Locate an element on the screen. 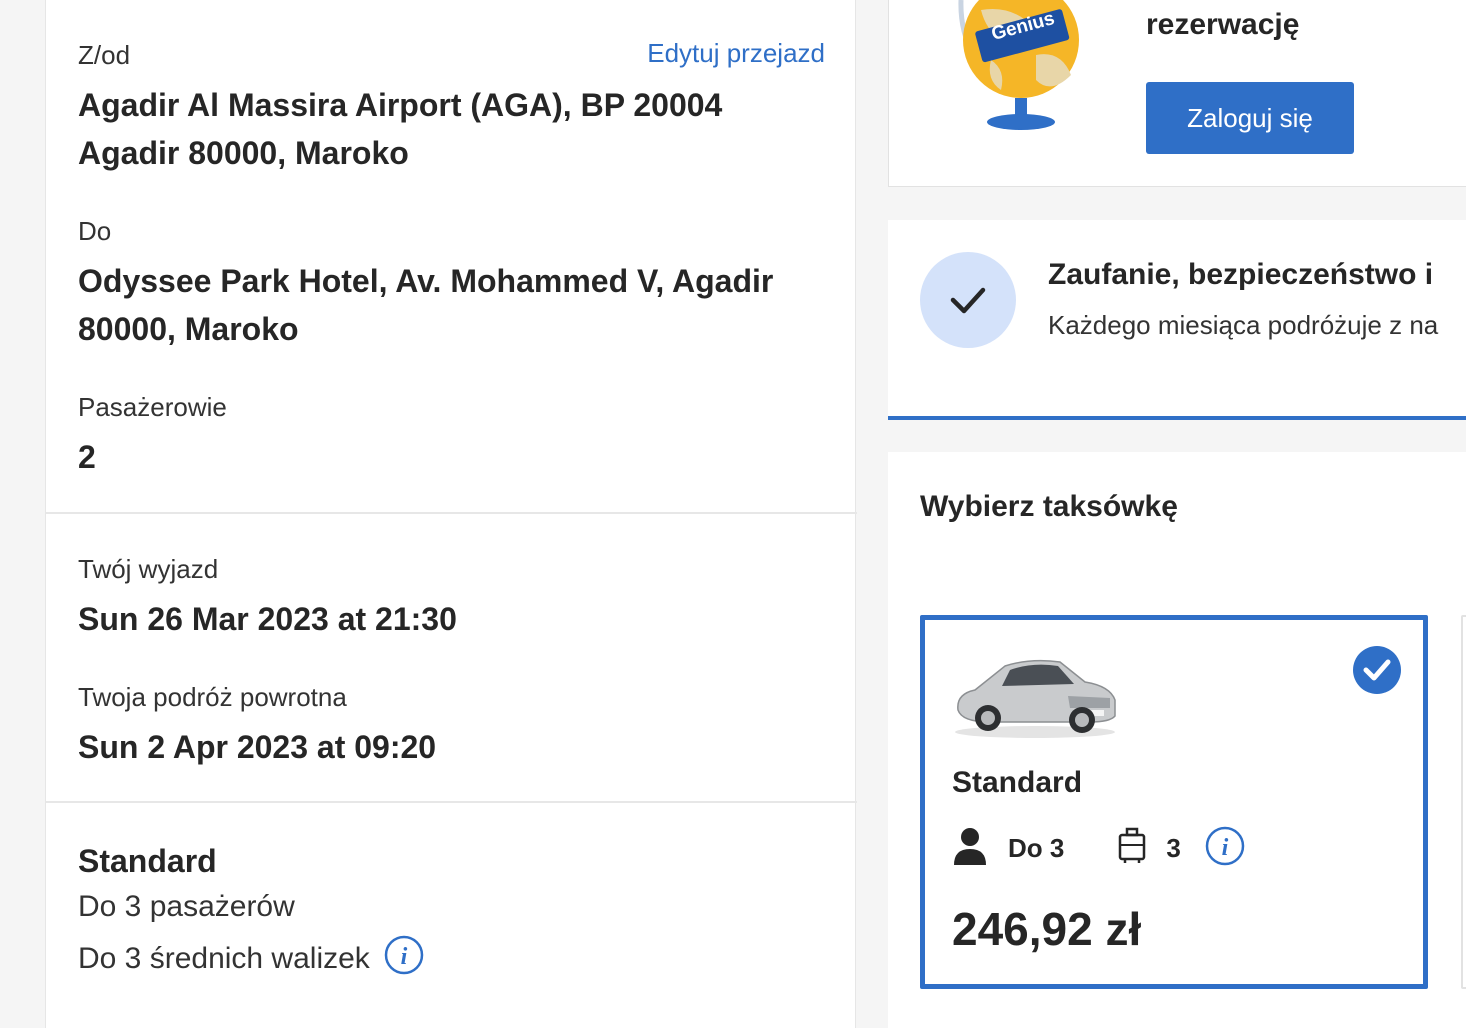  genius-login-card: Genius rezerwację Zaloguj się is located at coordinates (1177, 93).